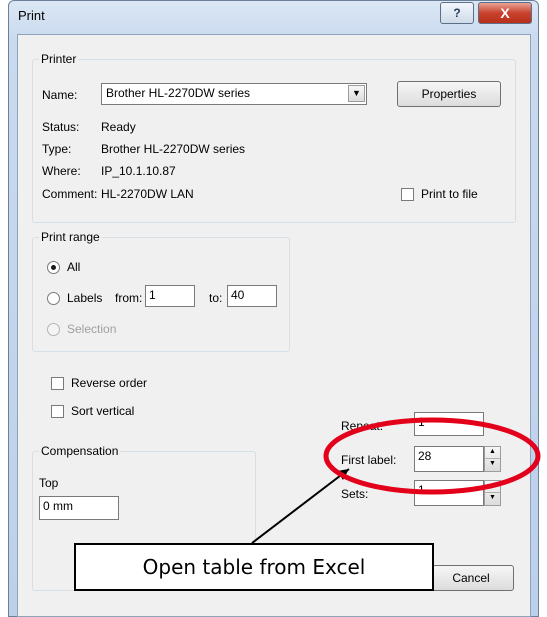 This screenshot has width=547, height=617. Describe the element at coordinates (59, 59) in the screenshot. I see `printer-group-label: Printer` at that location.